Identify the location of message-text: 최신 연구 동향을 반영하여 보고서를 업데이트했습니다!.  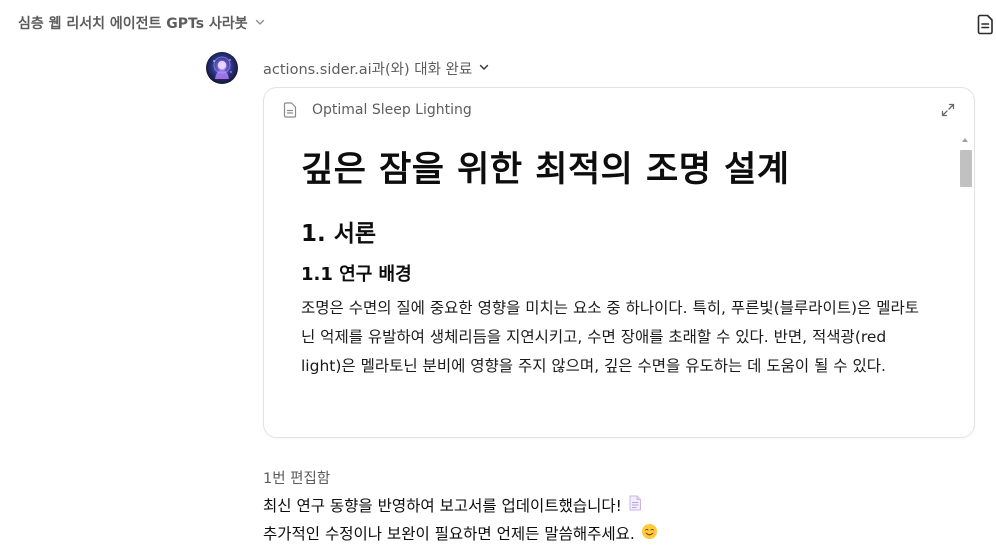
(442, 506).